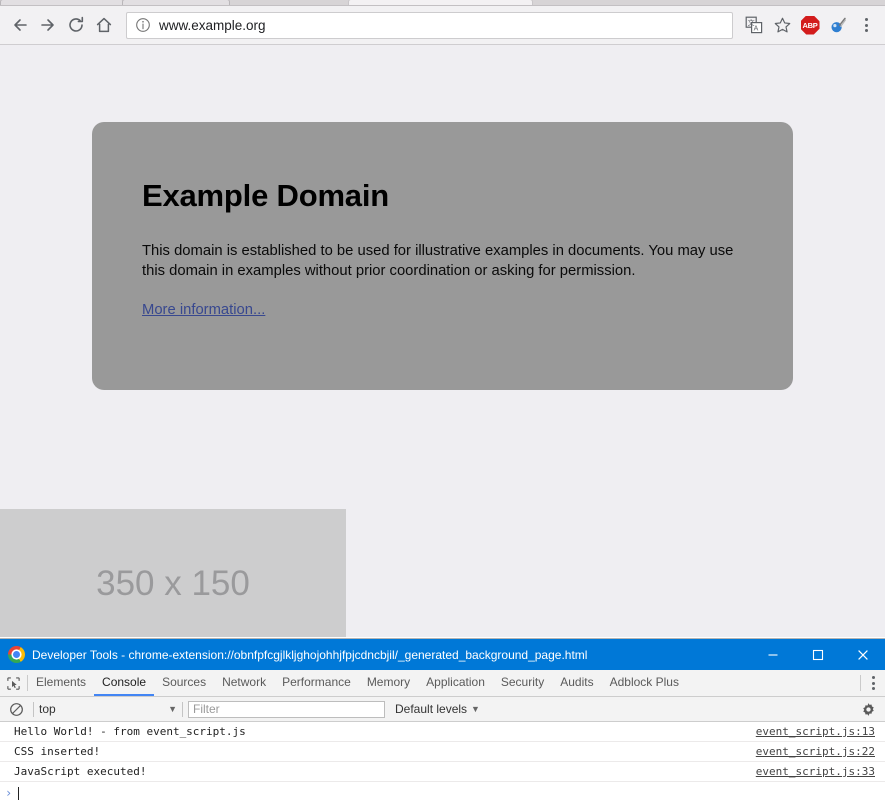  What do you see at coordinates (838, 25) in the screenshot?
I see `extension-paint-icon` at bounding box center [838, 25].